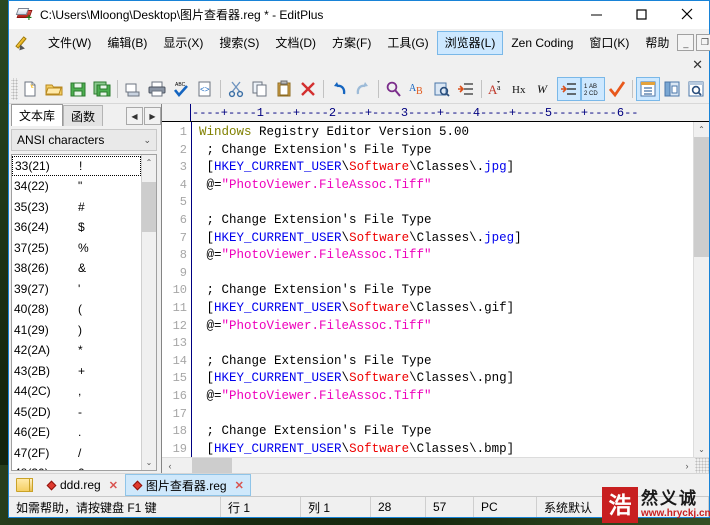  I want to click on sidebar-tabs: 文本库 函数 ◀ ▶, so click(86, 115).